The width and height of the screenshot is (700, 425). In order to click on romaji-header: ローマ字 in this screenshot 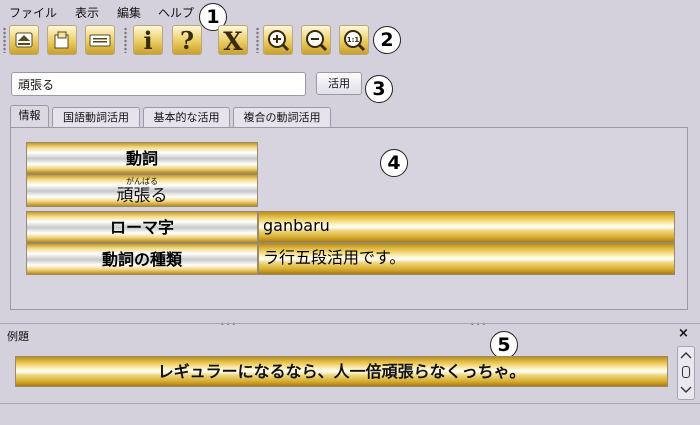, I will do `click(142, 227)`.